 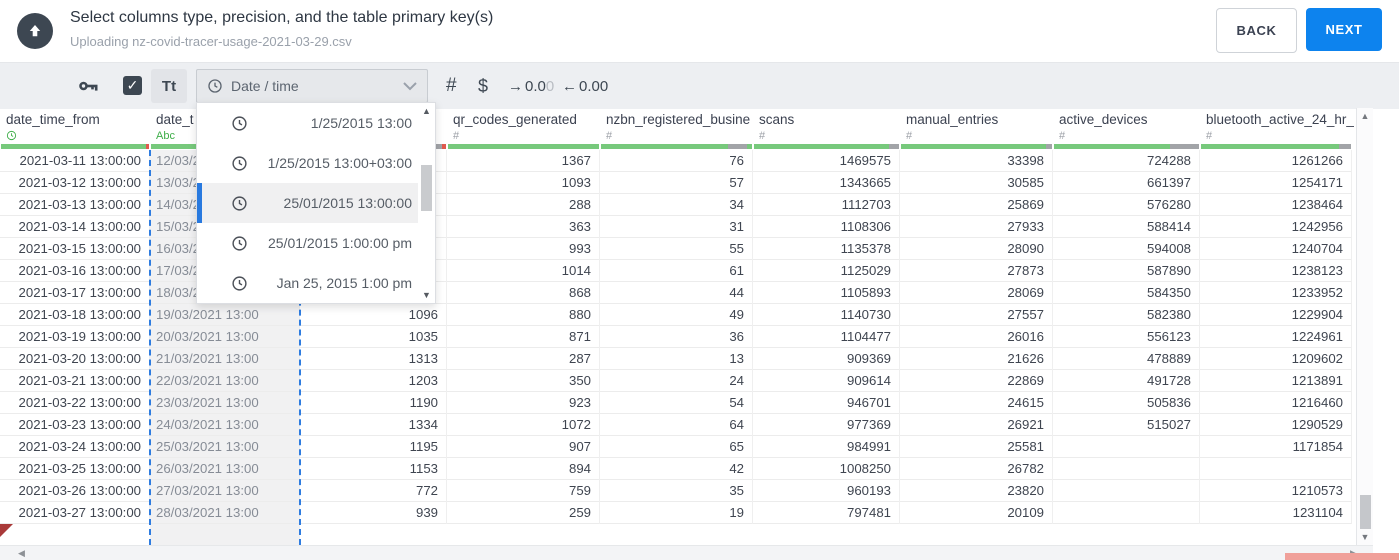 What do you see at coordinates (75, 205) in the screenshot?
I see `cell: 2021-03-13 13:00:00` at bounding box center [75, 205].